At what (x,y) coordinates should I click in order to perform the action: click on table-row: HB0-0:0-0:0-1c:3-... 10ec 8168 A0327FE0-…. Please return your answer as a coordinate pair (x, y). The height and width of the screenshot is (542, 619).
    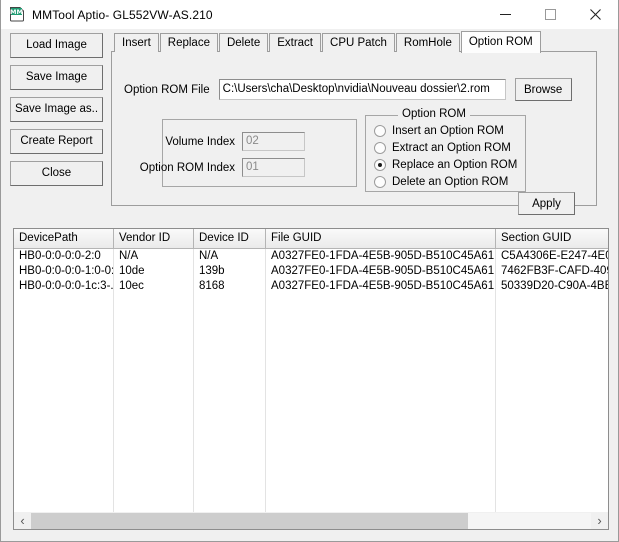
    Looking at the image, I should click on (311, 286).